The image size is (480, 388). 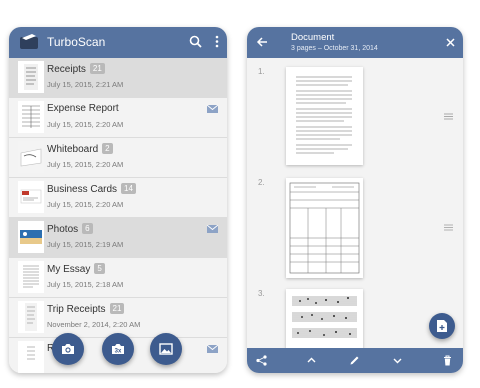 I want to click on logo-icon, so click(x=29, y=41).